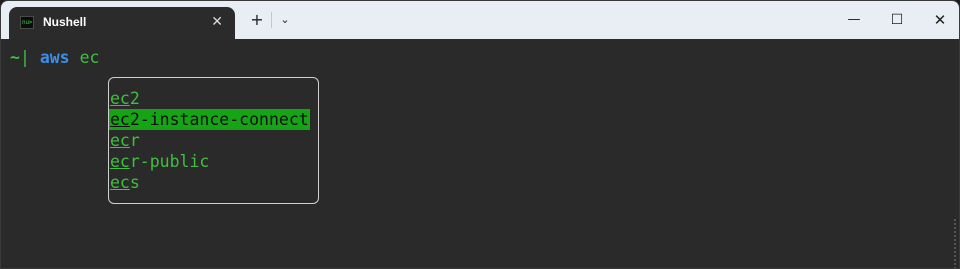 Image resolution: width=960 pixels, height=269 pixels. I want to click on prompt-tilde: ~, so click(15, 57).